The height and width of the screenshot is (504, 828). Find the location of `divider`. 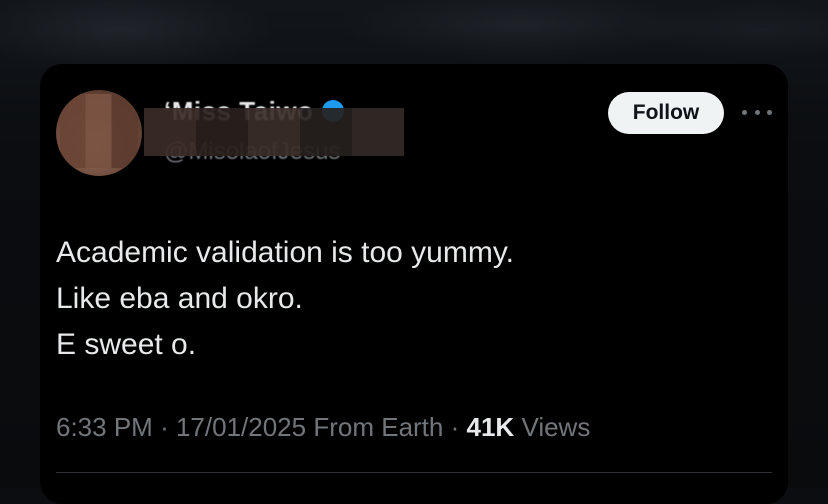

divider is located at coordinates (414, 472).